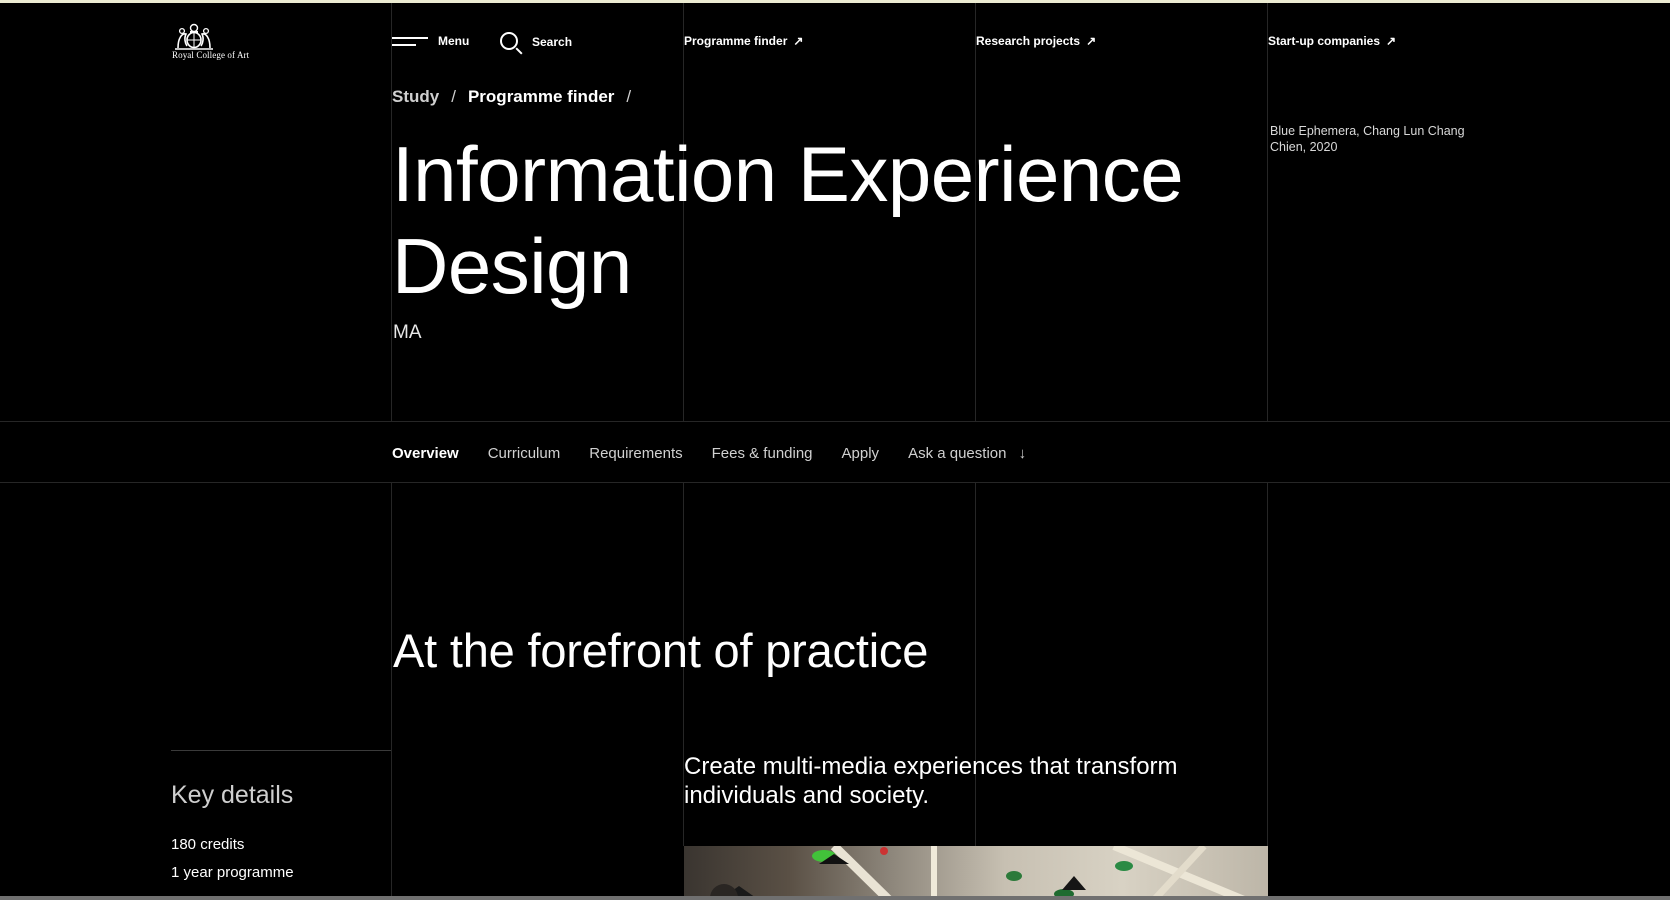  Describe the element at coordinates (415, 97) in the screenshot. I see `breadcrumb-study: Study` at that location.